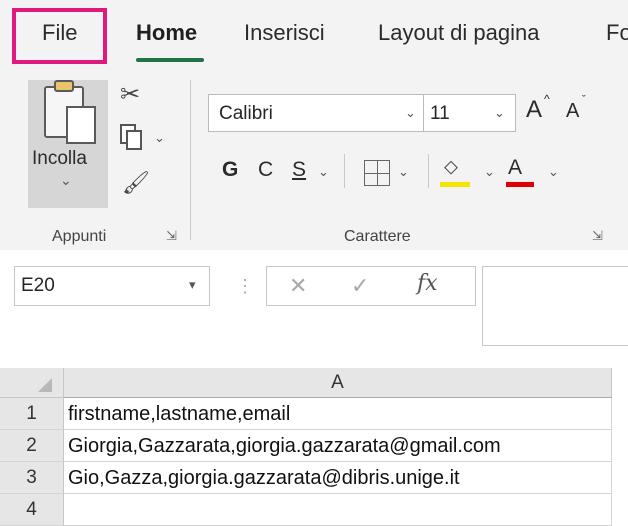 The image size is (628, 526). I want to click on font-name-chevron-icon: ⌄, so click(410, 113).